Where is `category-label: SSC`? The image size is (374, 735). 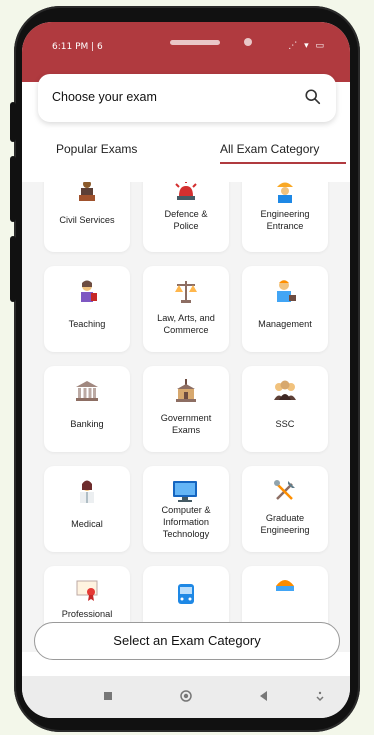 category-label: SSC is located at coordinates (285, 424).